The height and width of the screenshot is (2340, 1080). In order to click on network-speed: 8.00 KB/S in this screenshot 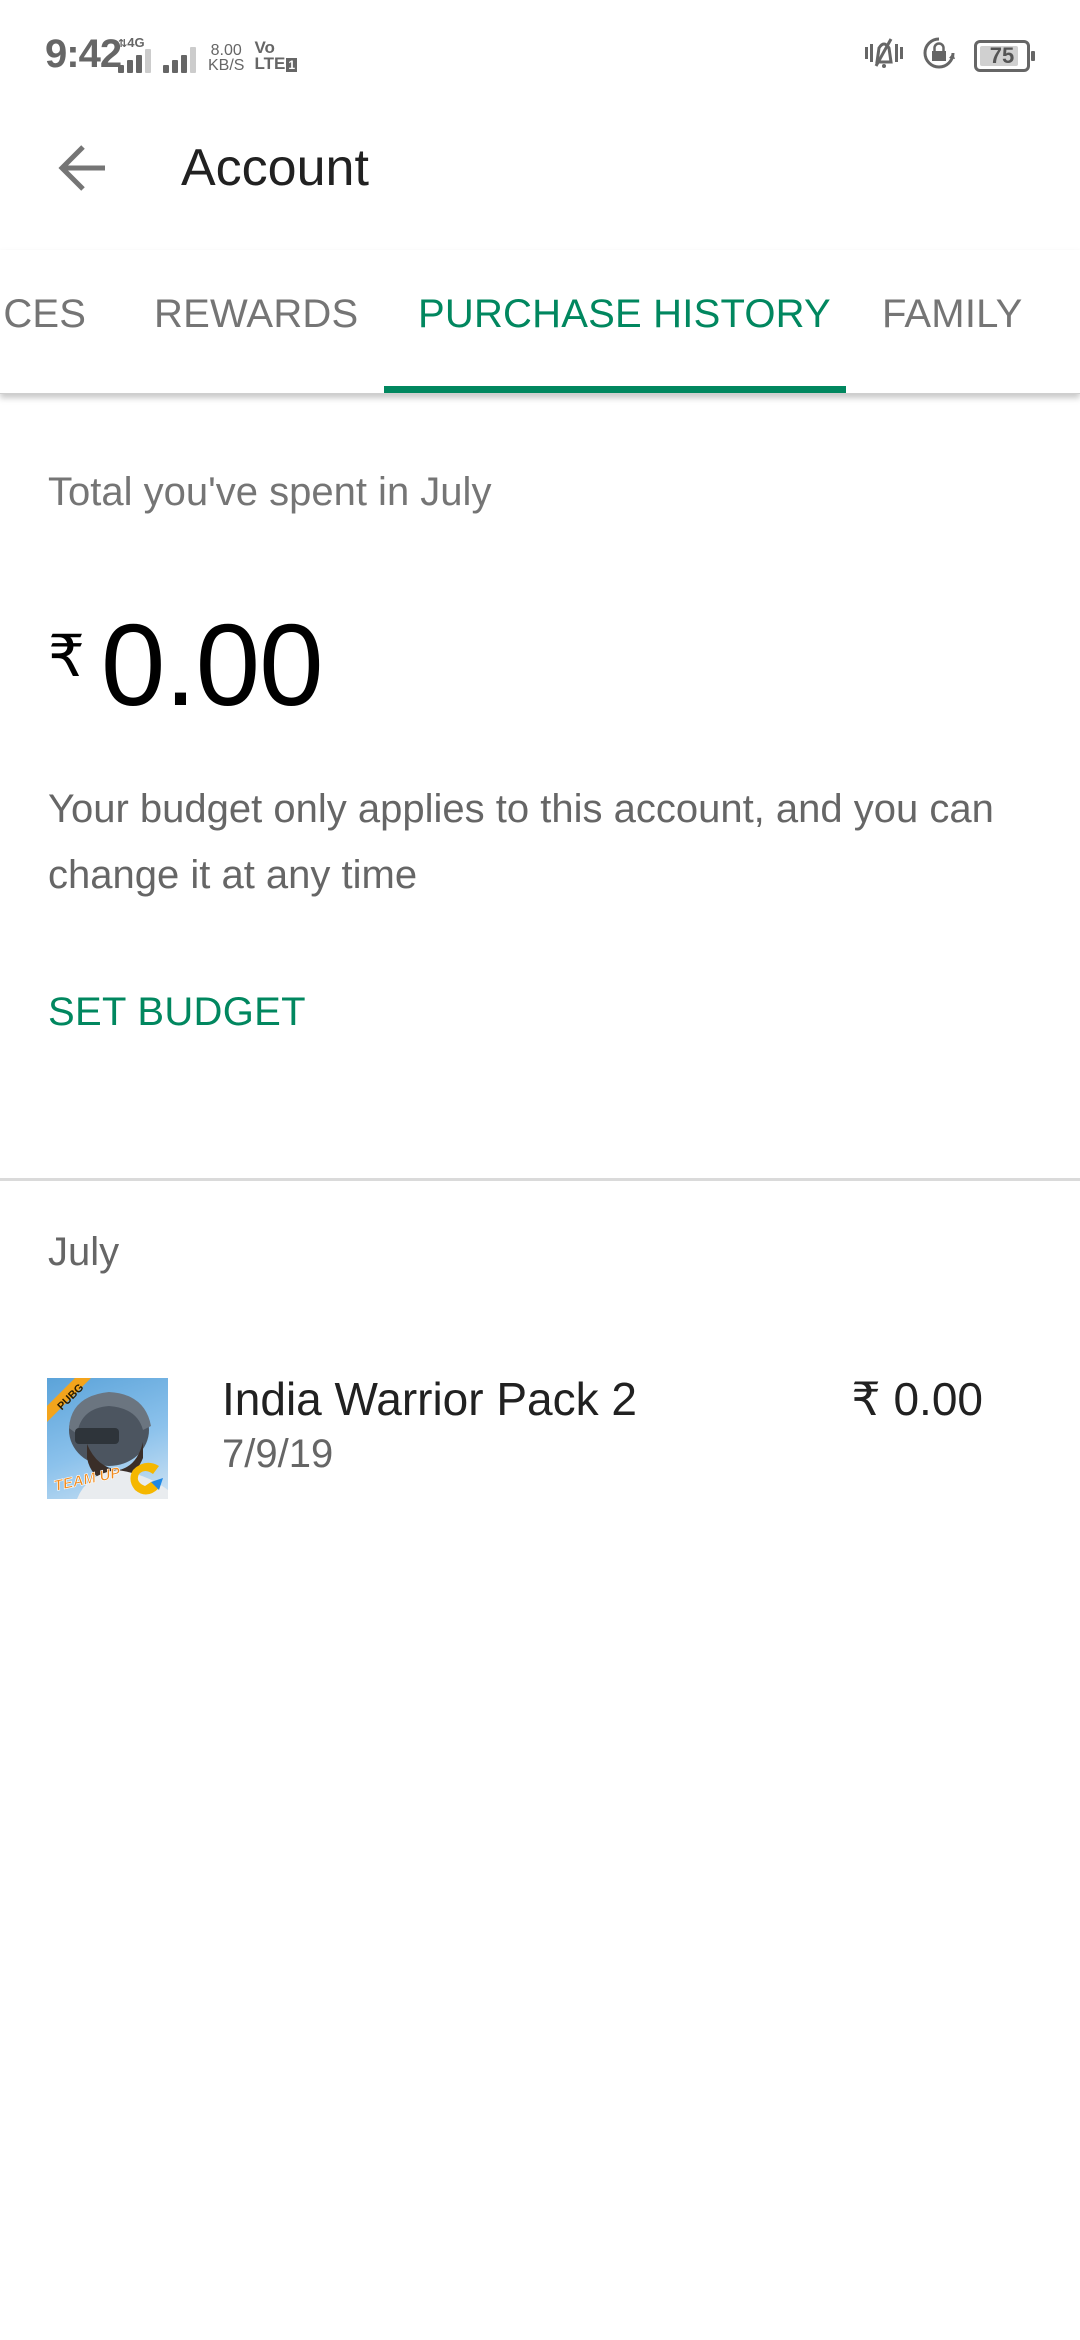, I will do `click(226, 58)`.